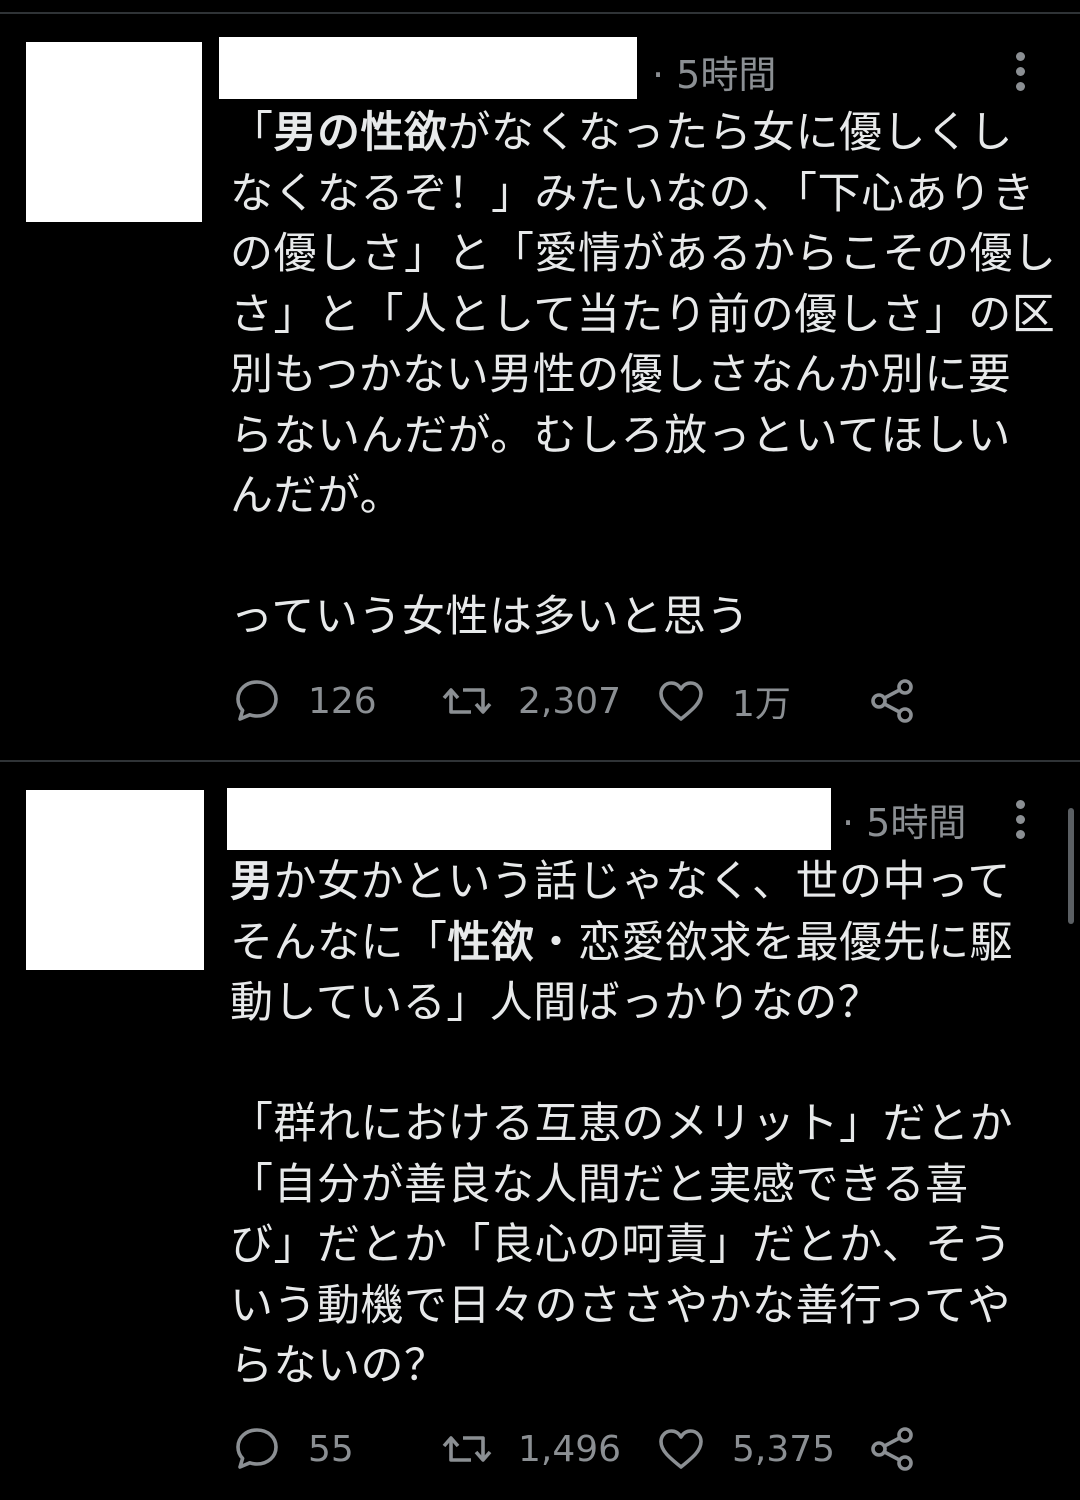 This screenshot has height=1500, width=1080. What do you see at coordinates (621, 375) in the screenshot?
I see `text-segment: 別もつかない男性の優しさなんか別に要` at bounding box center [621, 375].